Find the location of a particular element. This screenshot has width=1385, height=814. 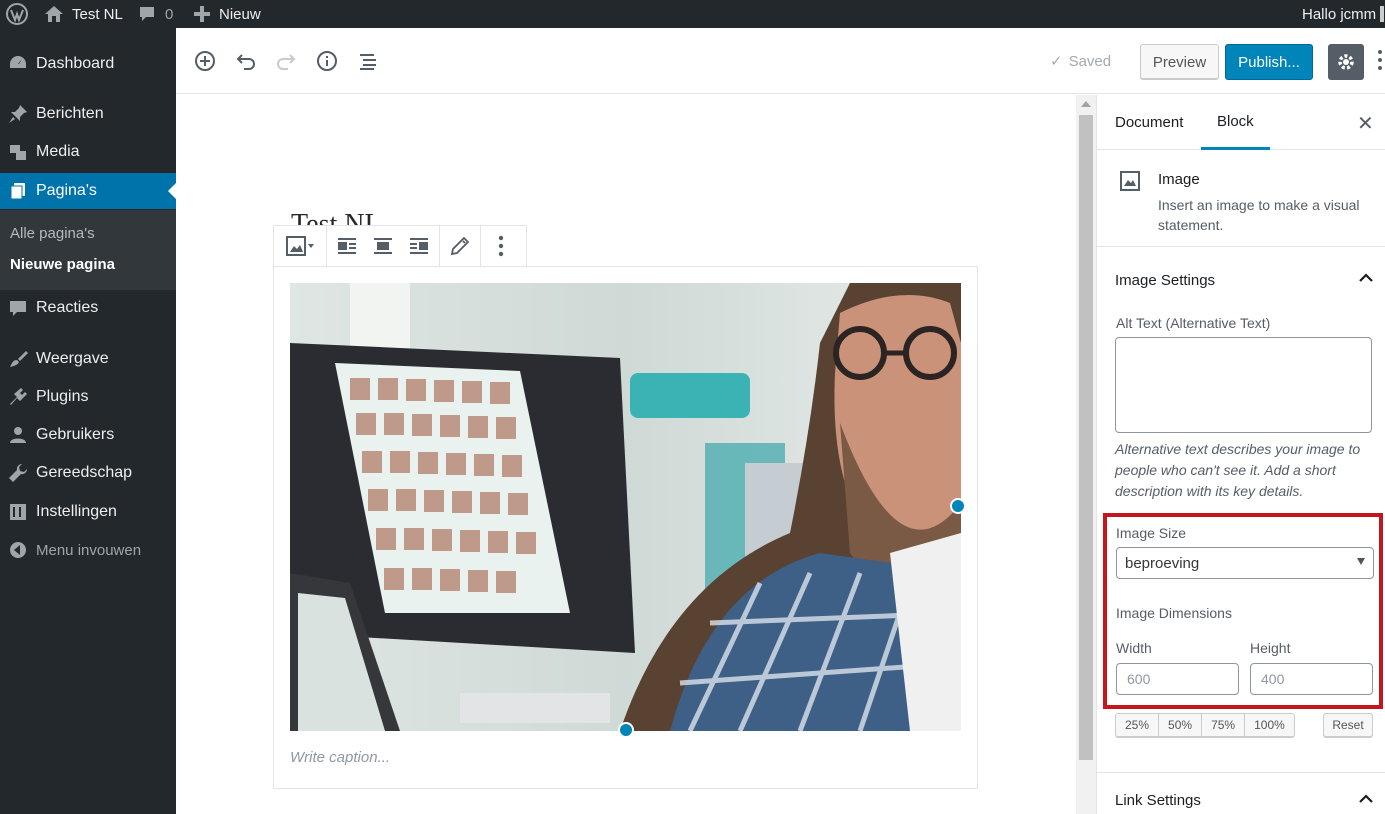

menu-label: Gereedschap is located at coordinates (84, 472).